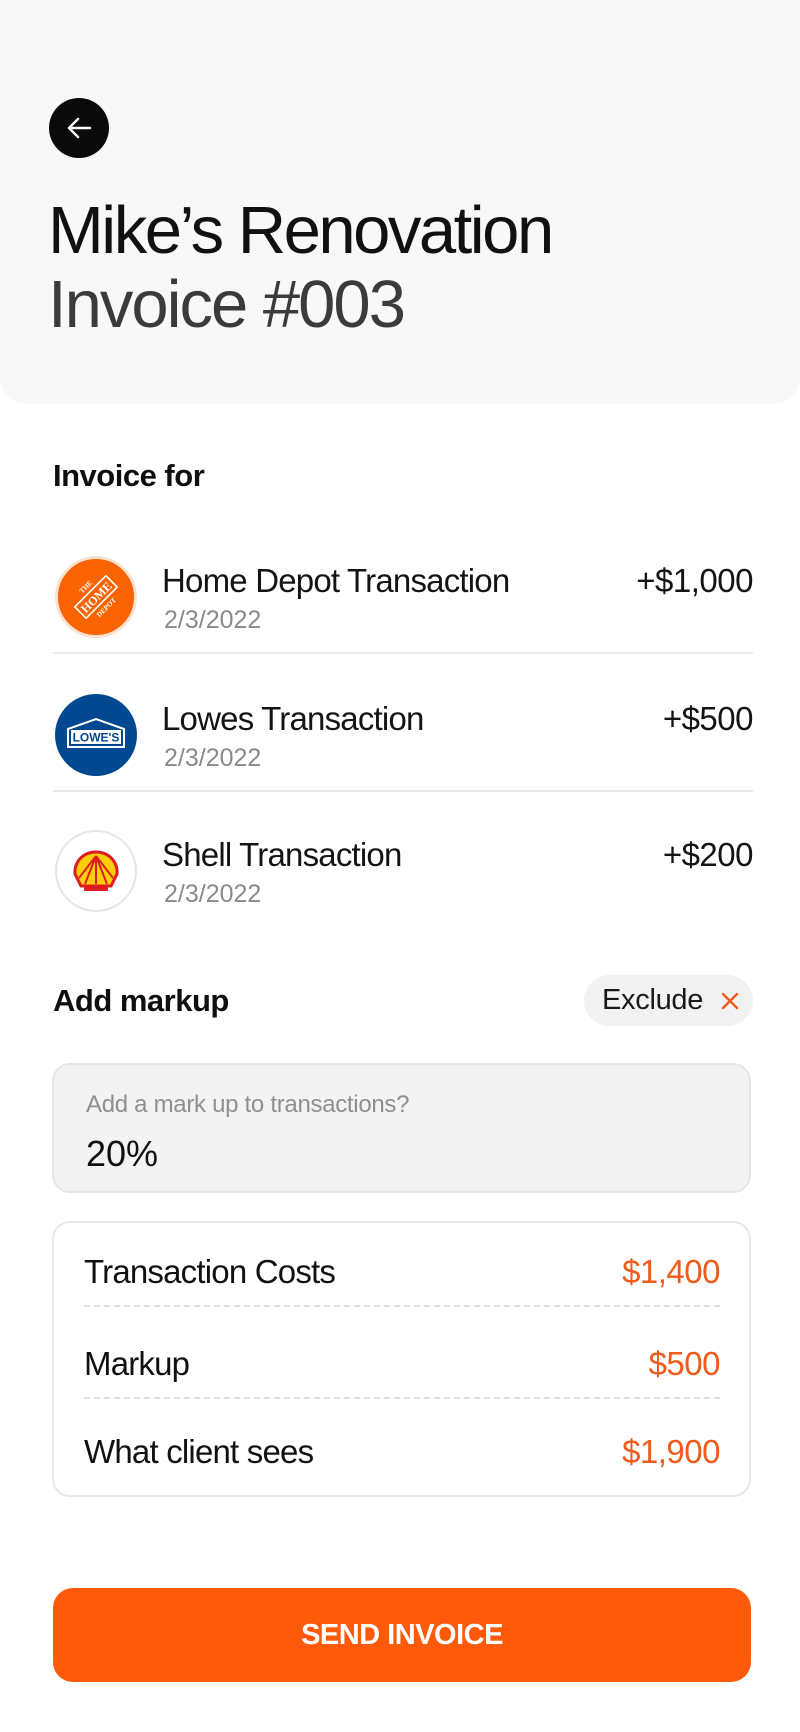  What do you see at coordinates (403, 878) in the screenshot?
I see `transaction-row: Shell Transaction 2/3/2022 +$200` at bounding box center [403, 878].